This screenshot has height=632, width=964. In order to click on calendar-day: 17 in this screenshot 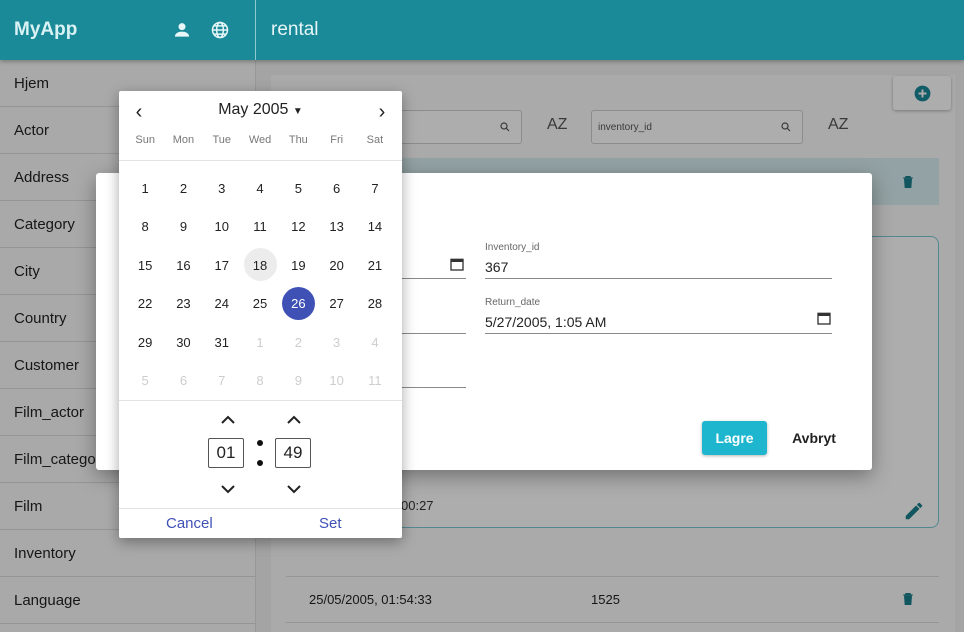, I will do `click(222, 265)`.